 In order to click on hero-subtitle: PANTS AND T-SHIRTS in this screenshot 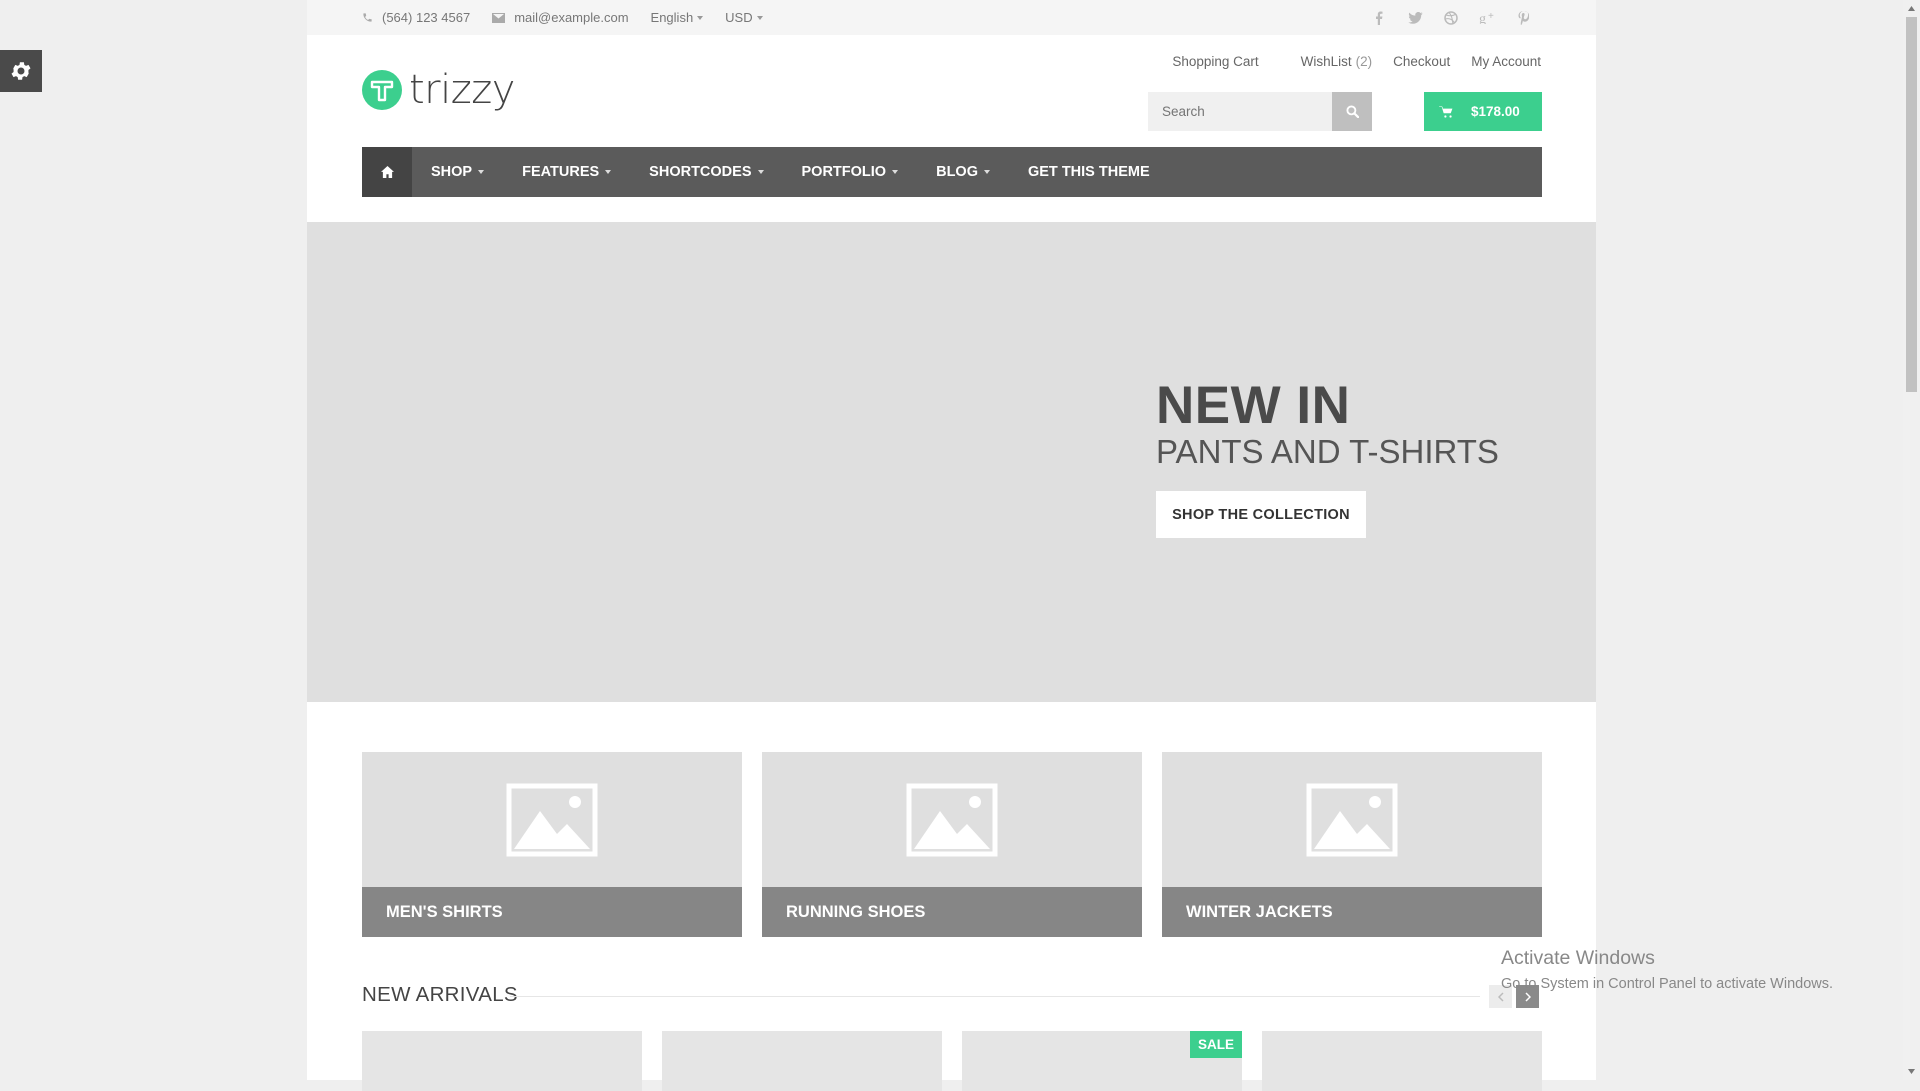, I will do `click(1327, 451)`.